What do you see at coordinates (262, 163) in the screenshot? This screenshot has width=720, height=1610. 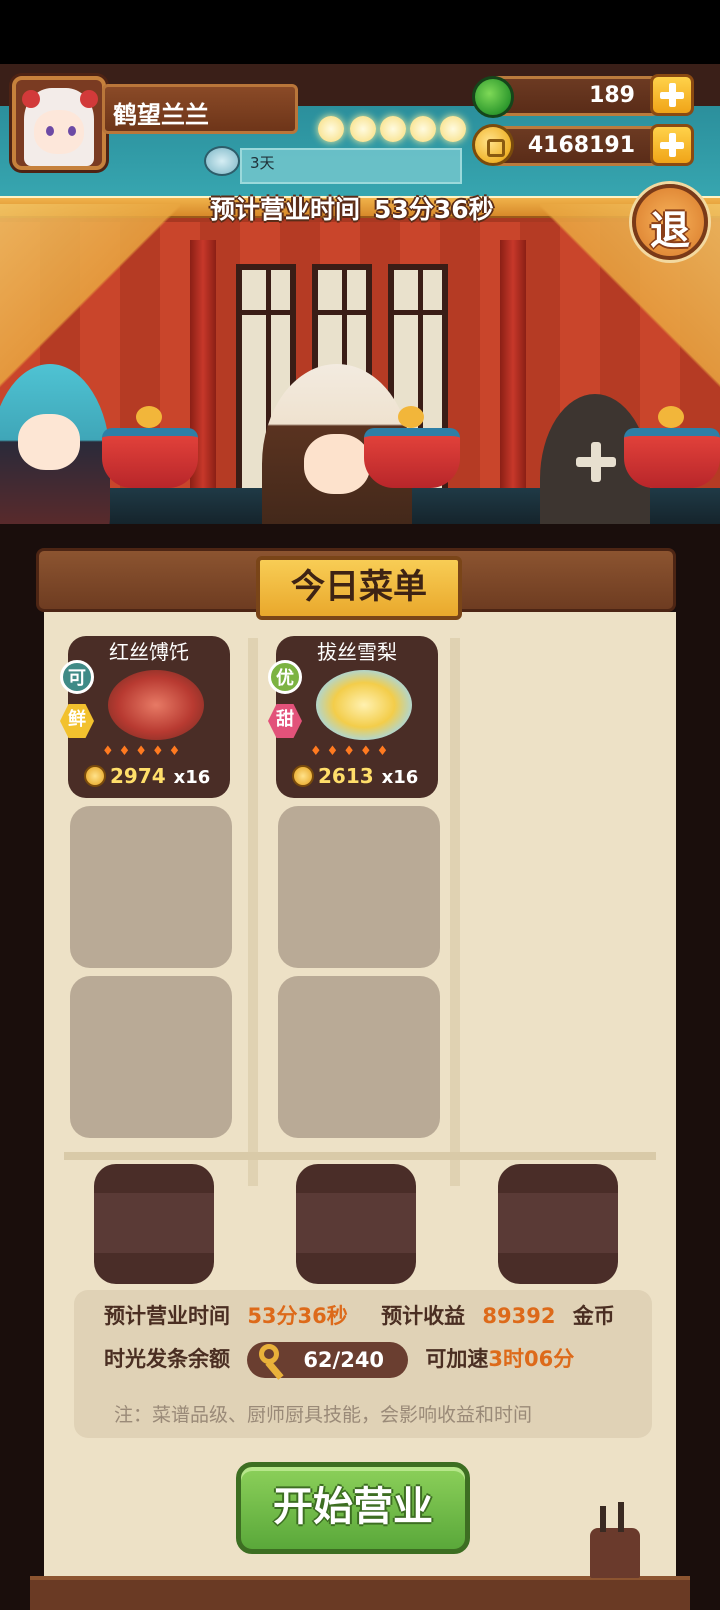 I see `days-counter: 3天` at bounding box center [262, 163].